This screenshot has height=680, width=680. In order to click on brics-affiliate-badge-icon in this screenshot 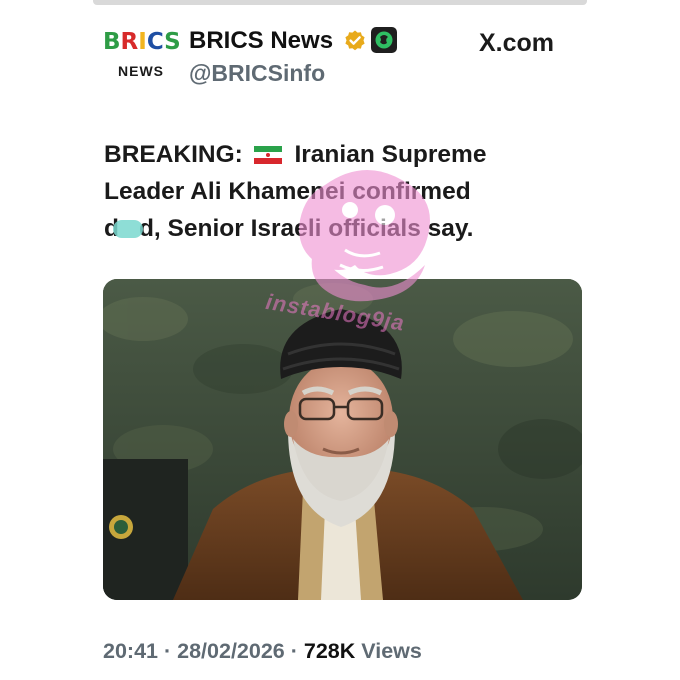, I will do `click(384, 40)`.